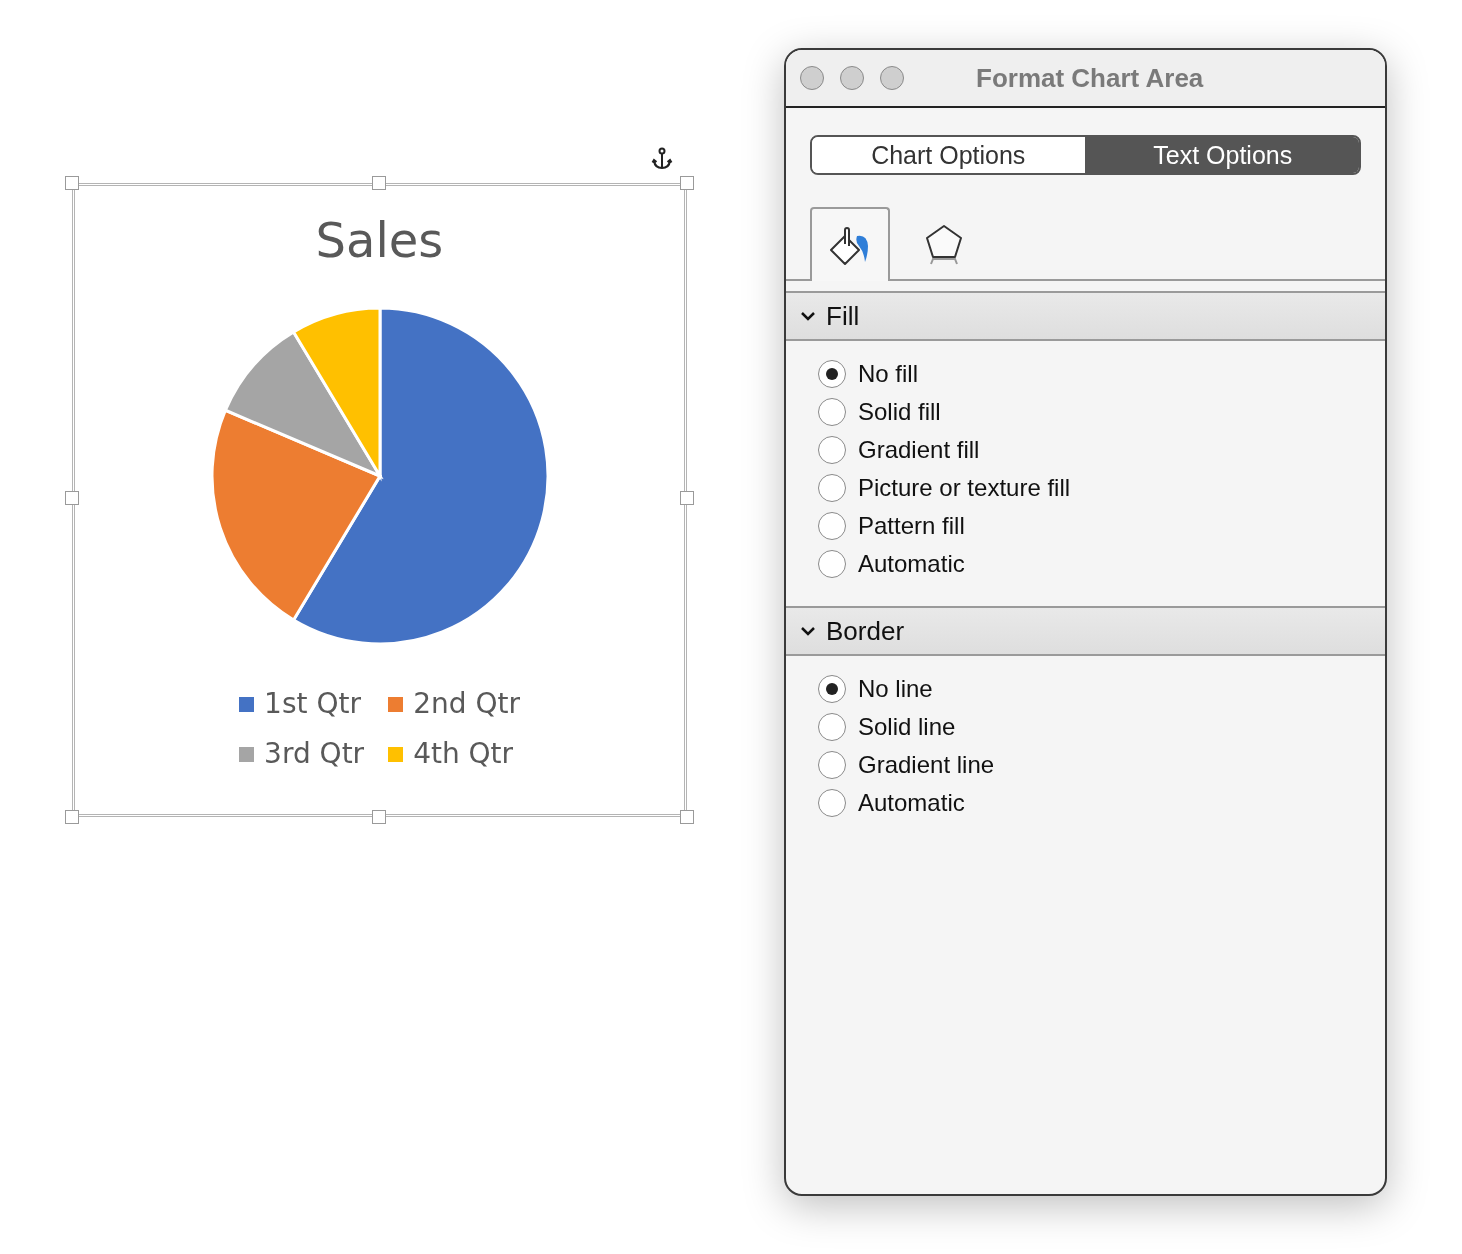  I want to click on option-label: No line, so click(895, 689).